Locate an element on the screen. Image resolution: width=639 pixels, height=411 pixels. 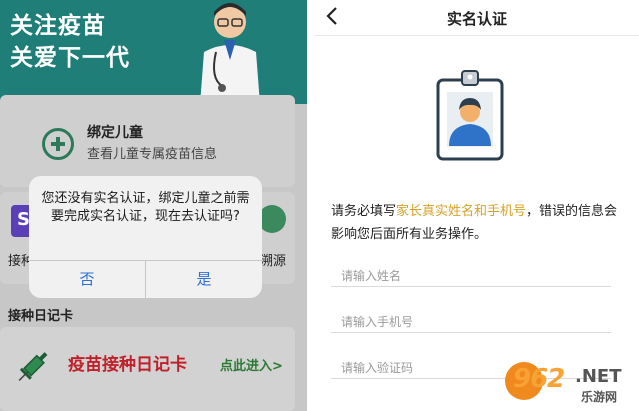
watermark-net: .NET is located at coordinates (598, 376).